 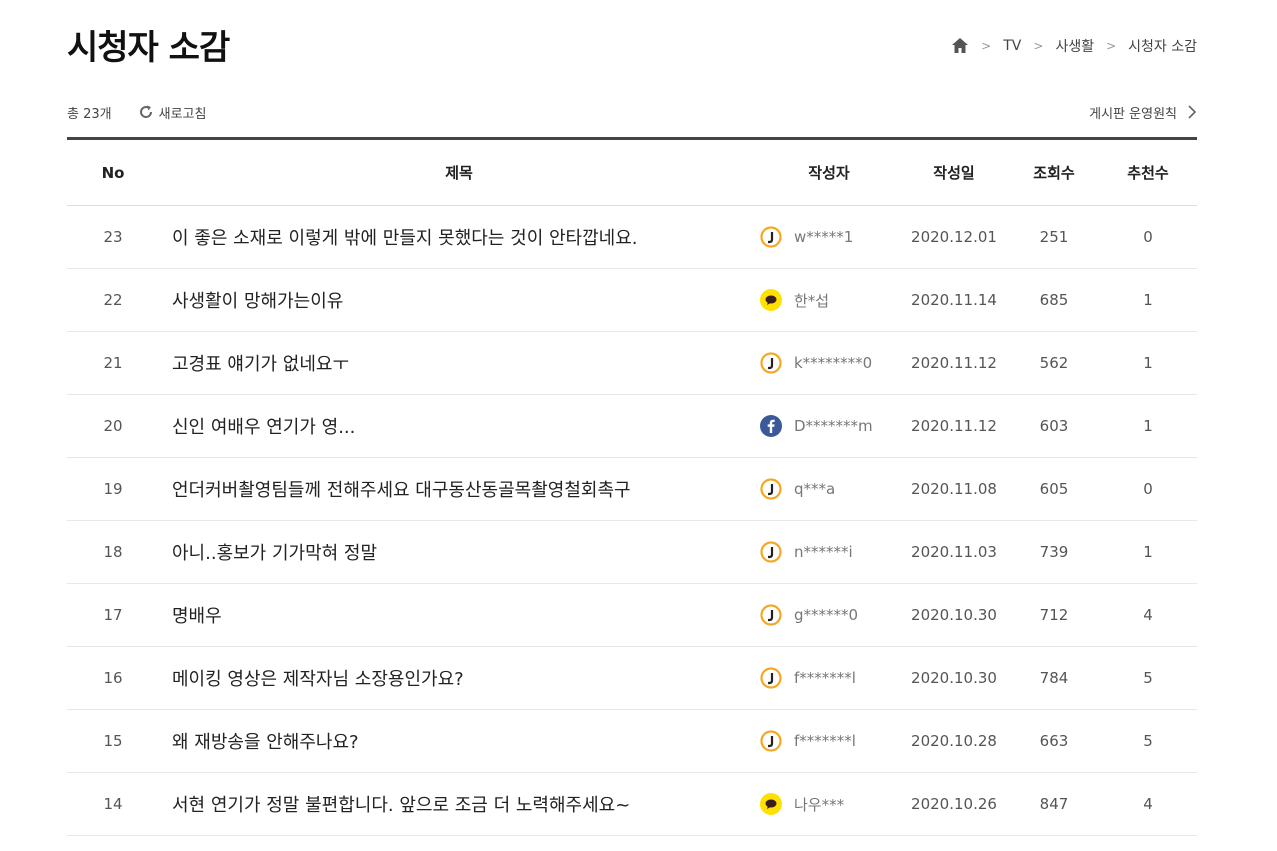 I want to click on post-views: 712, so click(x=1054, y=615).